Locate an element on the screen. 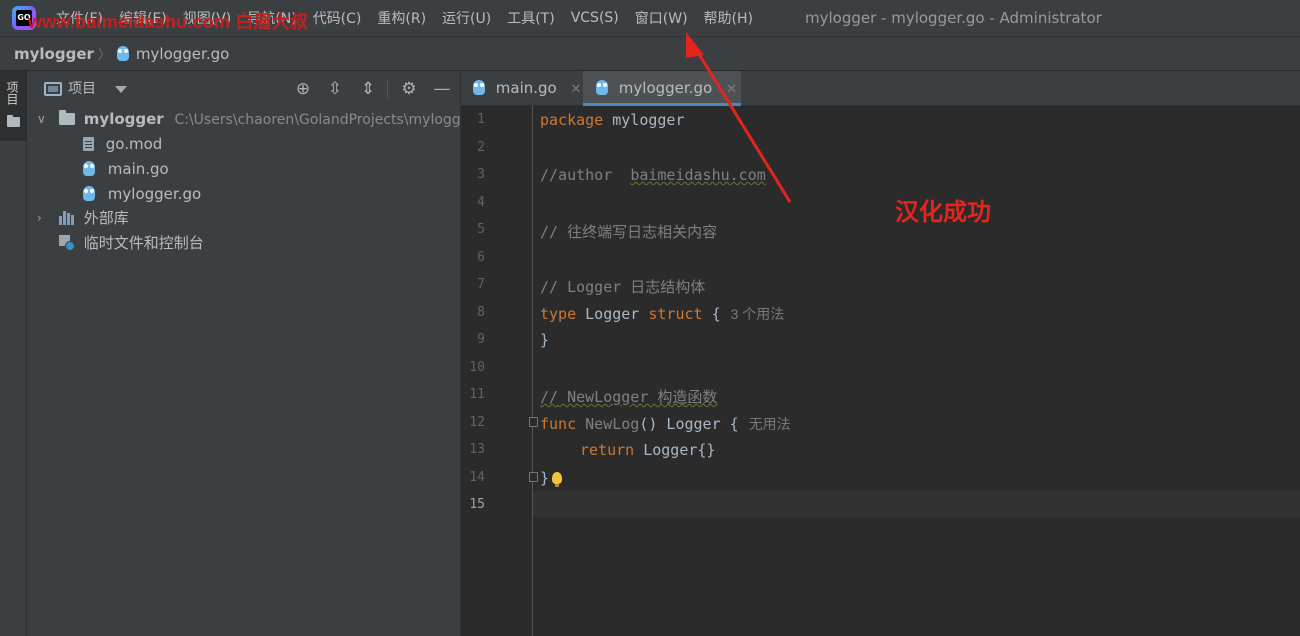 The height and width of the screenshot is (636, 1300). code-token: //author is located at coordinates (585, 175).